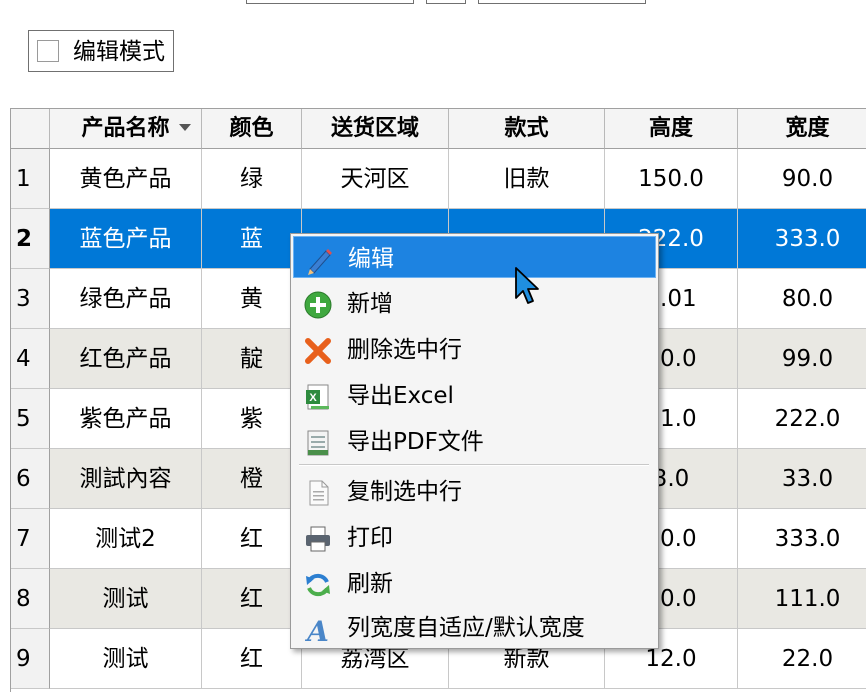 This screenshot has height=692, width=866. I want to click on menu-item-label: 刷新, so click(370, 584).